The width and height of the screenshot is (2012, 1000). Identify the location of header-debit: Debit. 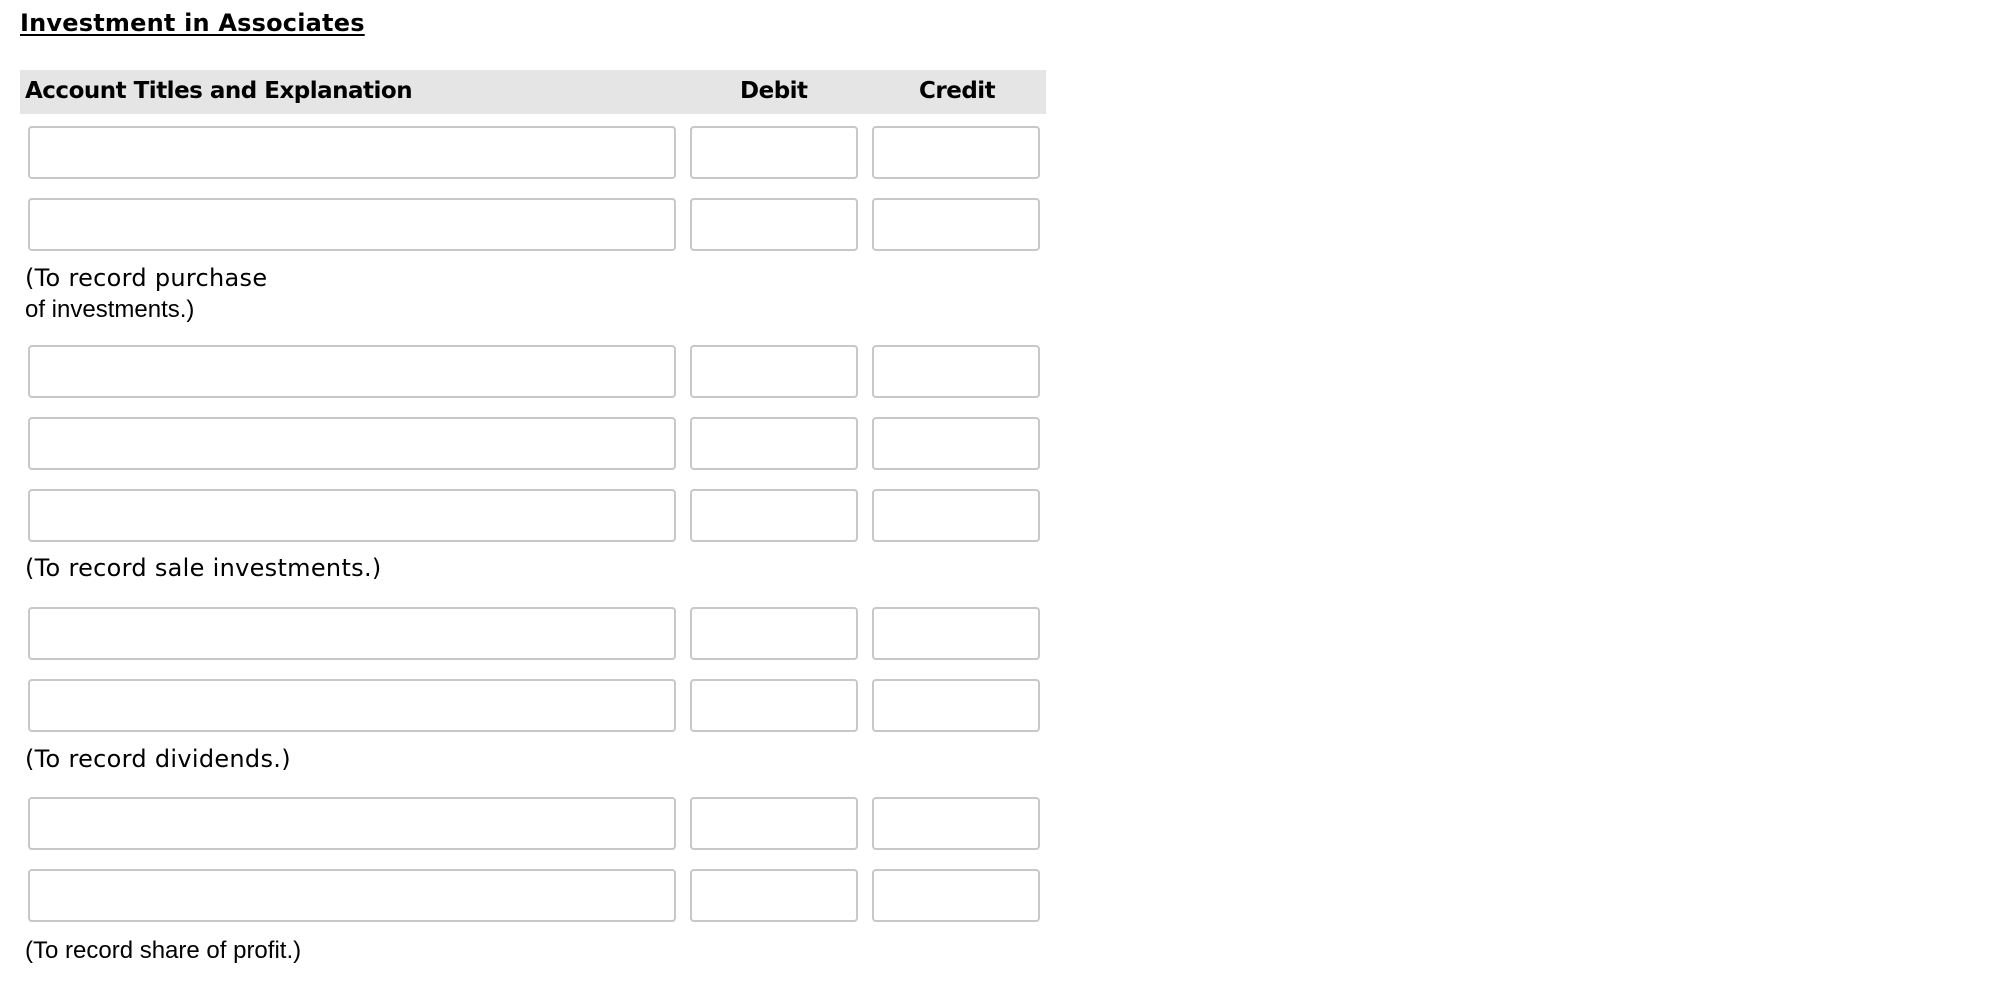
(774, 91).